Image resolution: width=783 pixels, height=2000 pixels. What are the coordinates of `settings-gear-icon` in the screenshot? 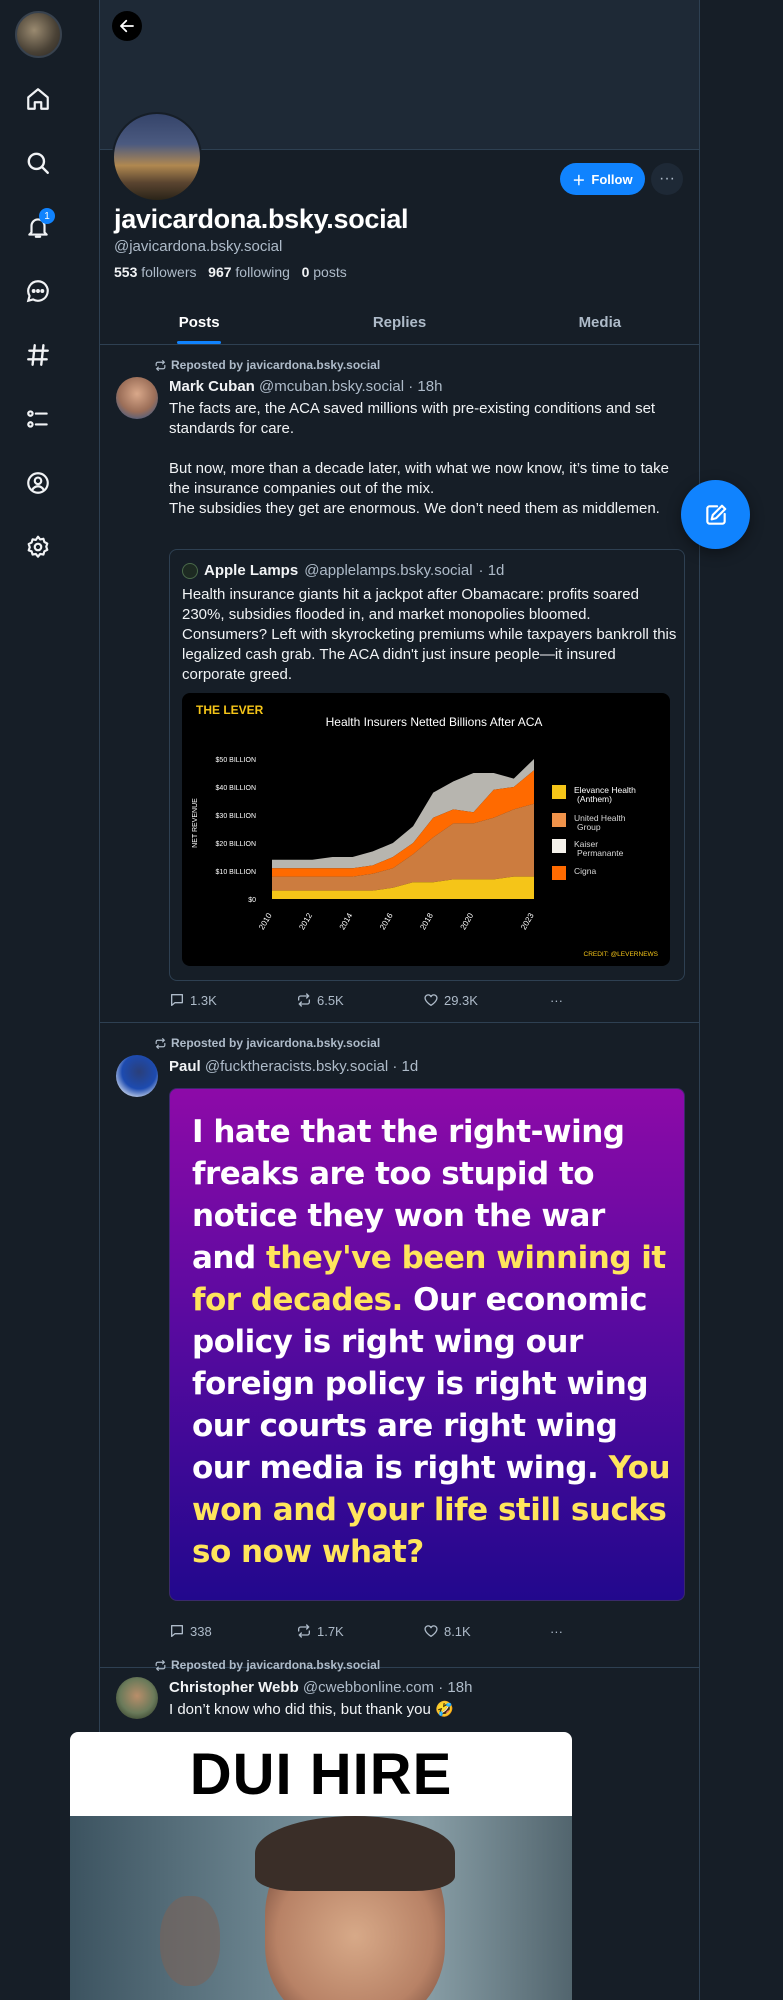 It's located at (38, 547).